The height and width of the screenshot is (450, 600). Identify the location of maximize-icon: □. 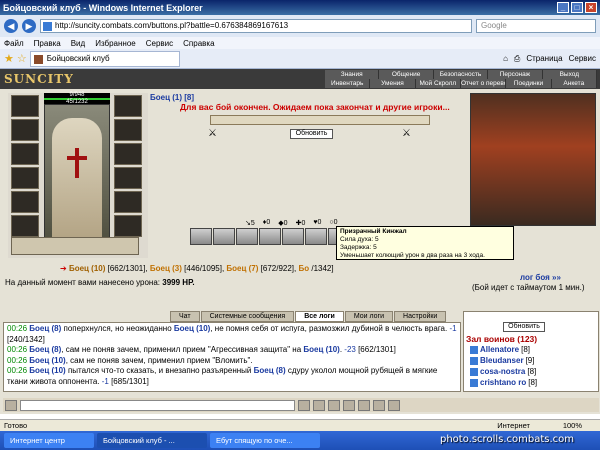
(577, 7).